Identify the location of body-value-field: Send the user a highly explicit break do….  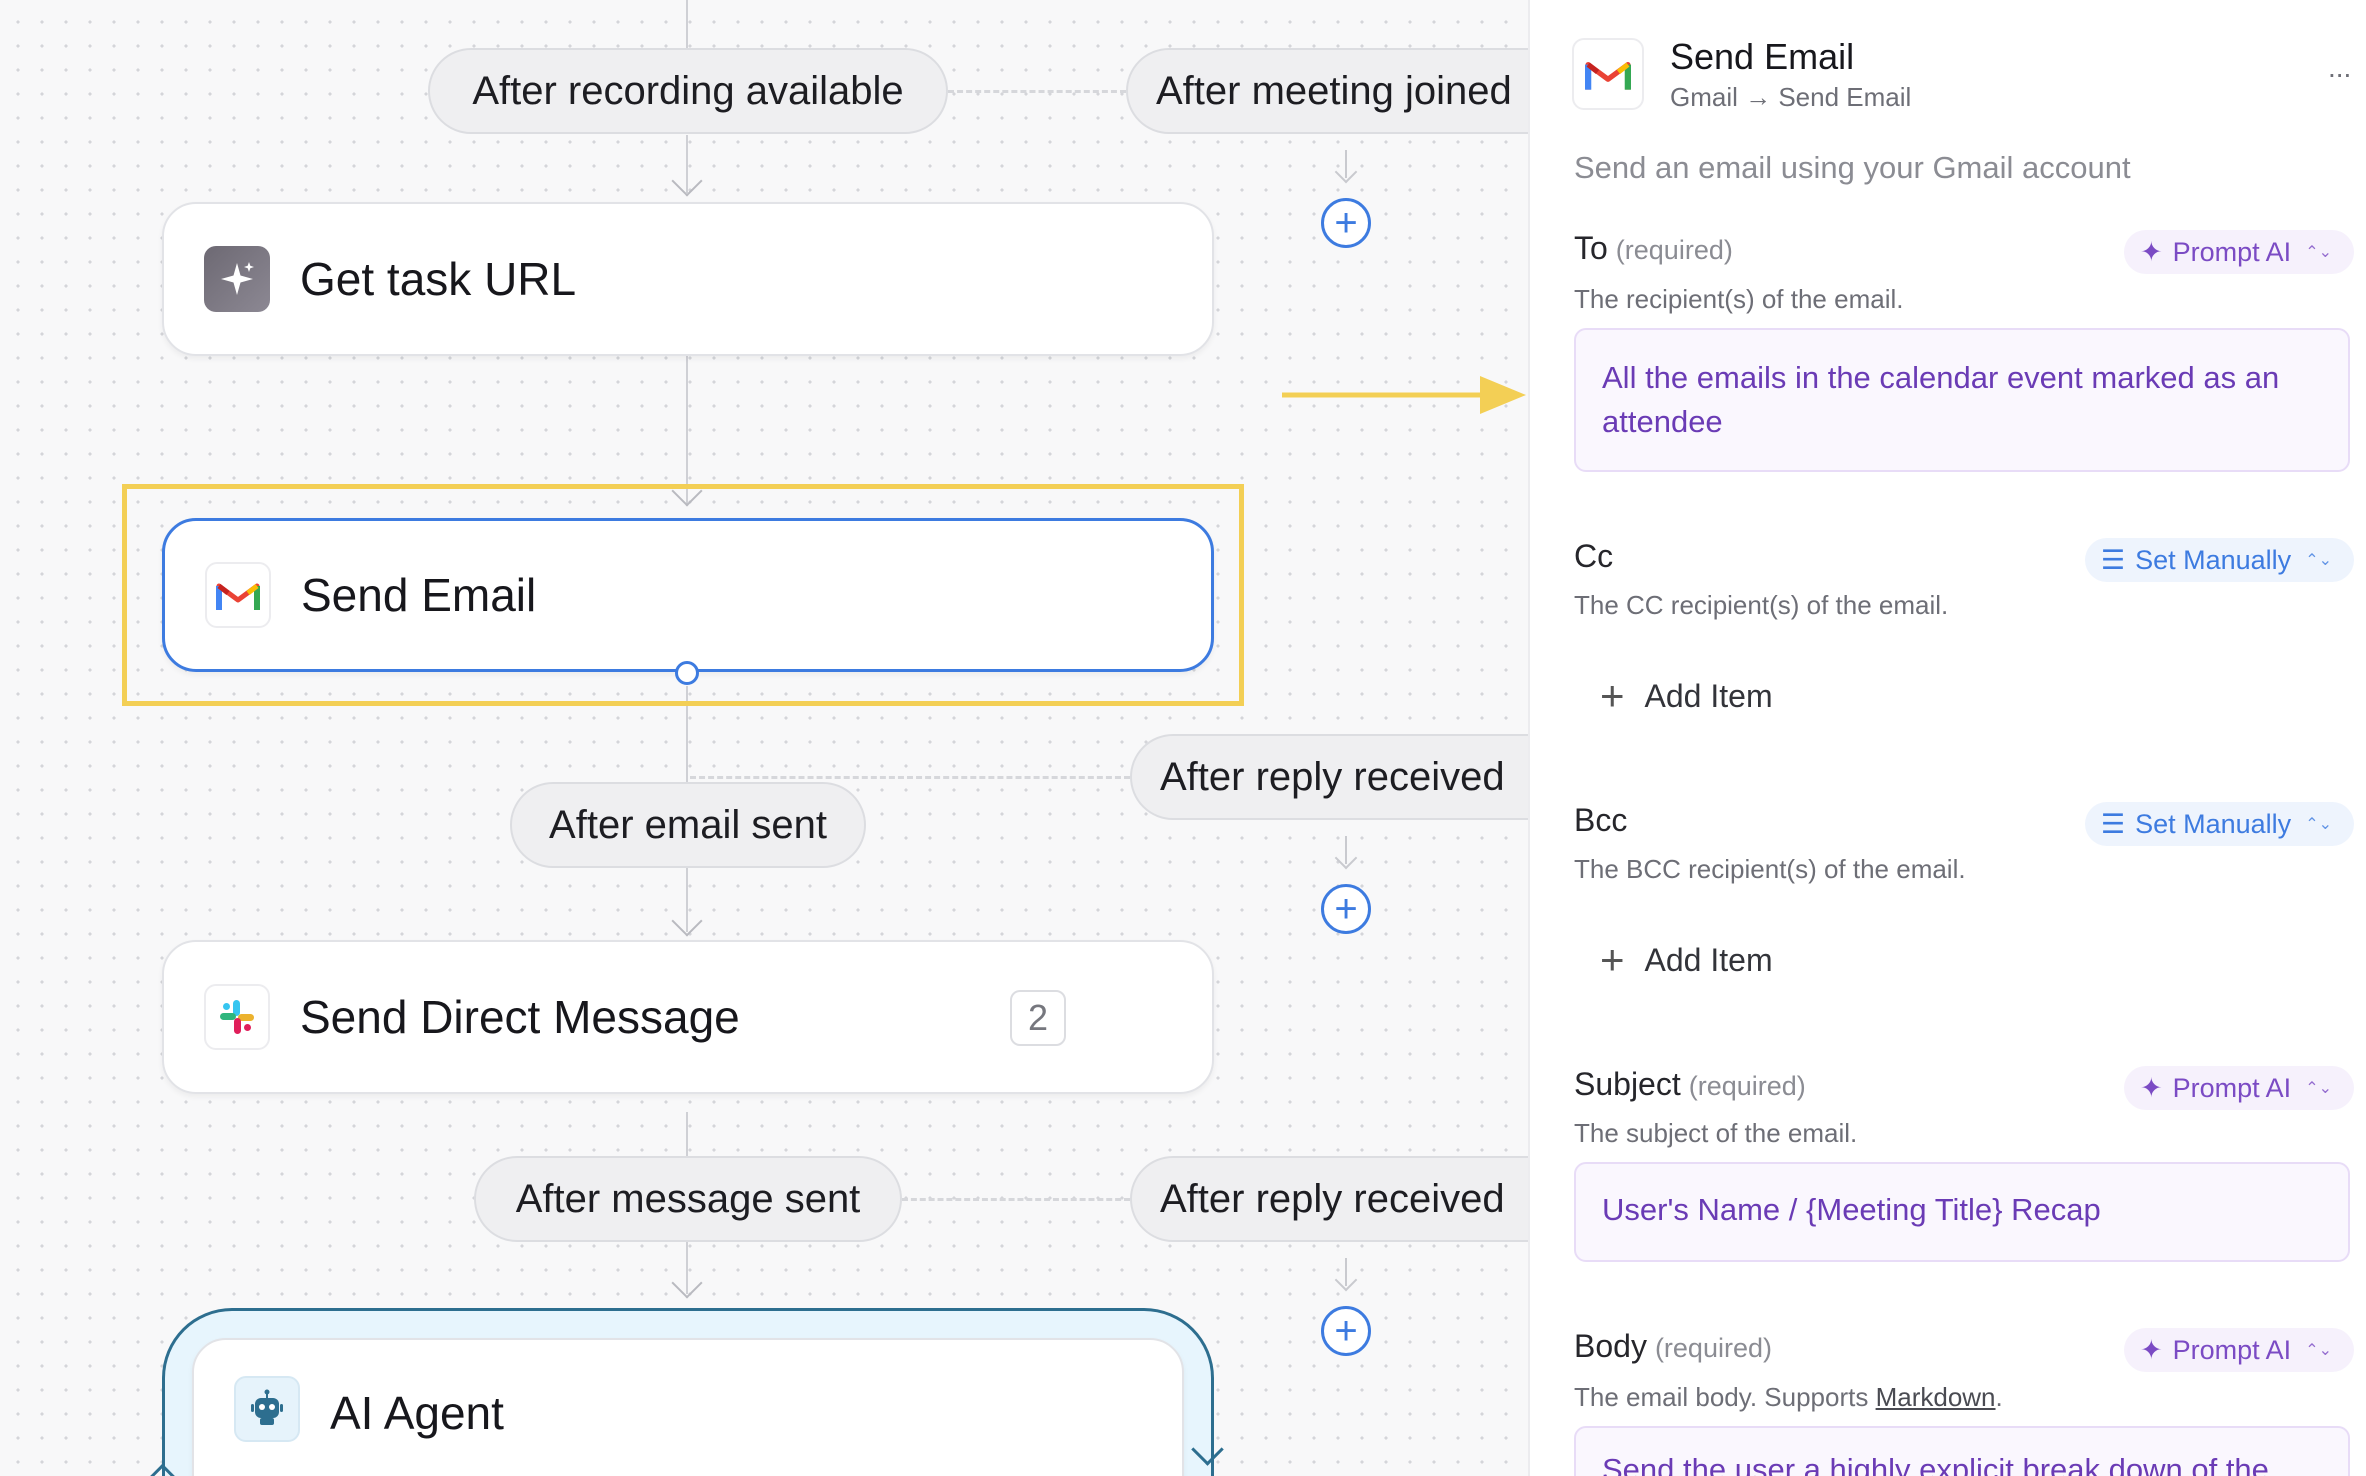
(1962, 1451).